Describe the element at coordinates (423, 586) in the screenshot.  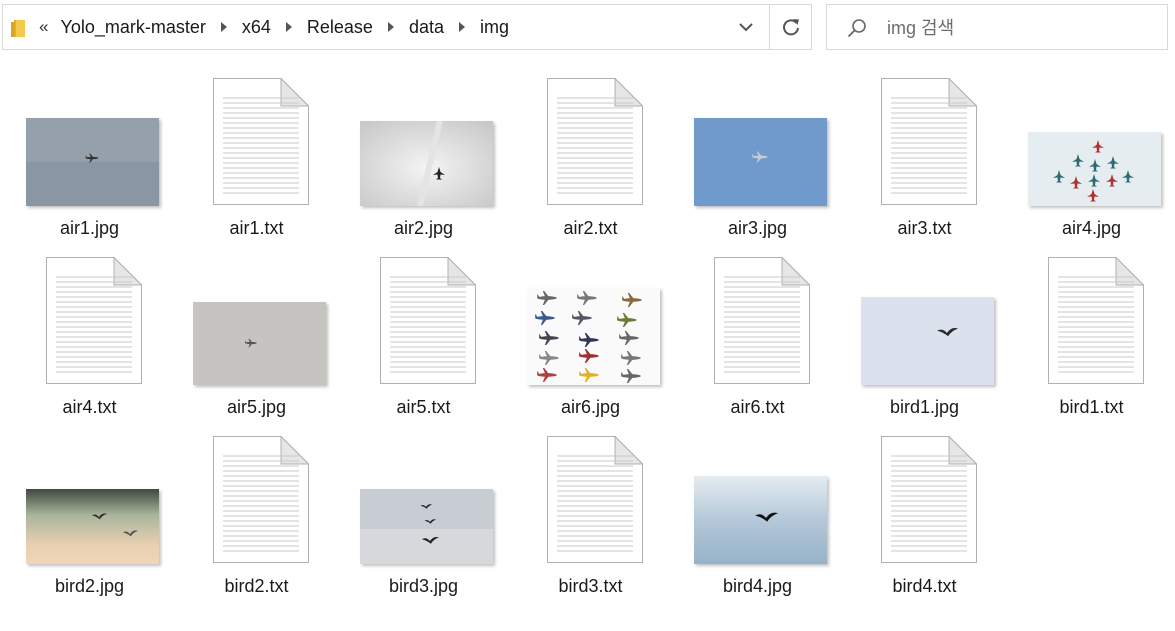
I see `file-name: bird3.jpg` at that location.